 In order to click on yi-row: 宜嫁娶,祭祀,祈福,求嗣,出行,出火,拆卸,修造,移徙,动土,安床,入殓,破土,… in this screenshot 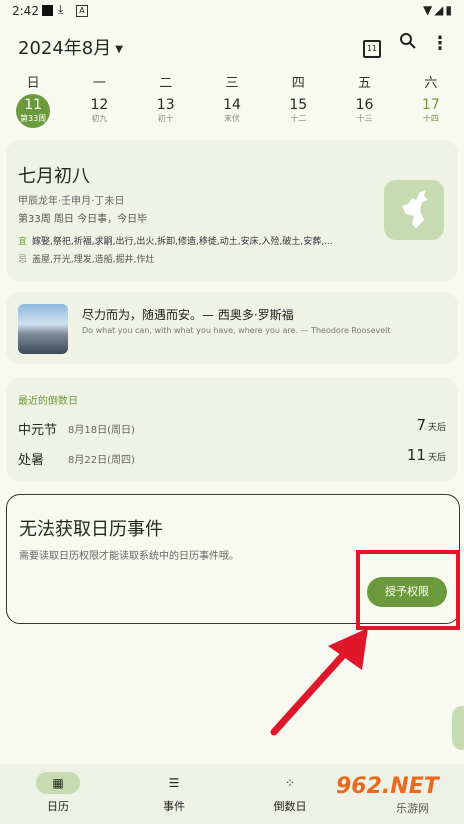, I will do `click(198, 240)`.